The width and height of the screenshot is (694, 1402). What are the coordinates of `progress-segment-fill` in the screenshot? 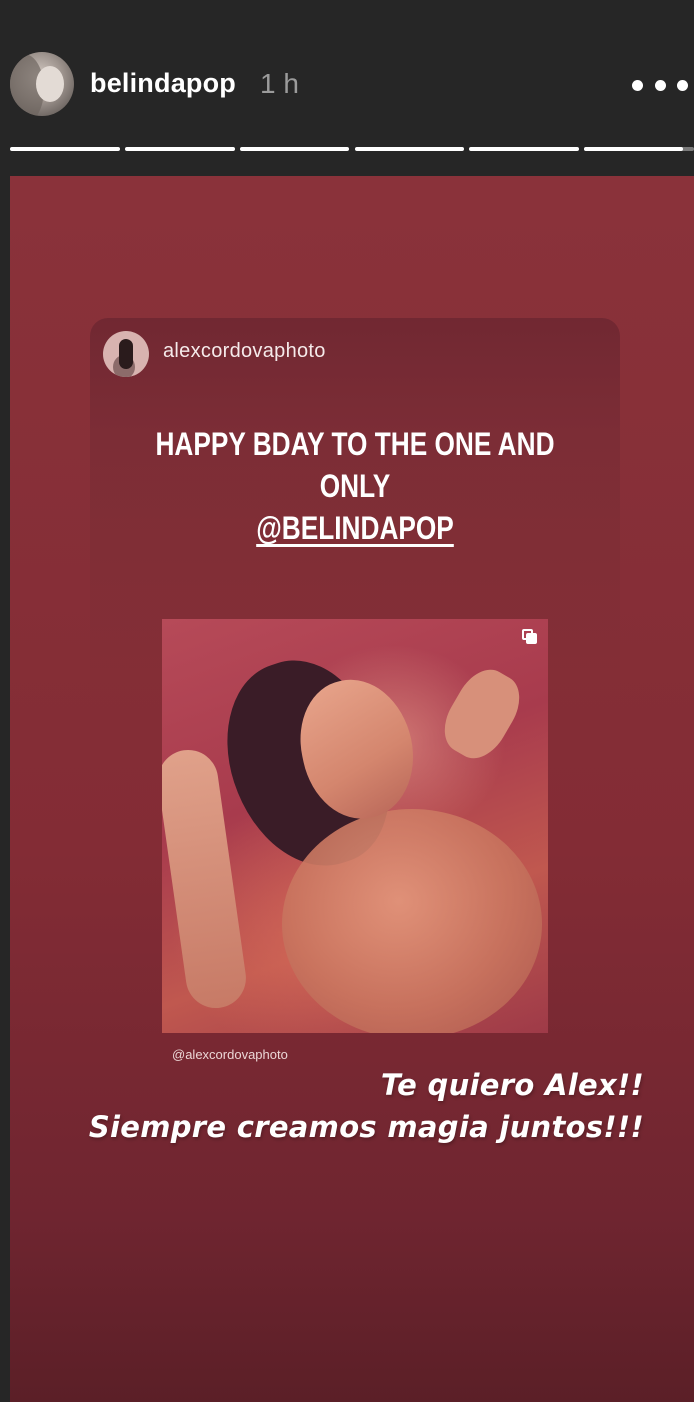 It's located at (633, 149).